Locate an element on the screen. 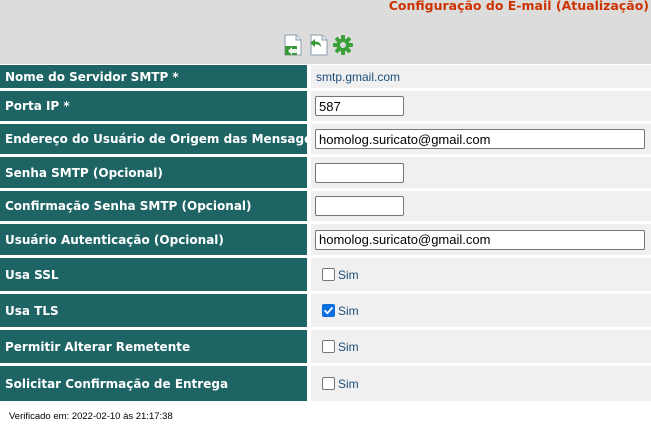  use-tls-checkbox is located at coordinates (328, 310).